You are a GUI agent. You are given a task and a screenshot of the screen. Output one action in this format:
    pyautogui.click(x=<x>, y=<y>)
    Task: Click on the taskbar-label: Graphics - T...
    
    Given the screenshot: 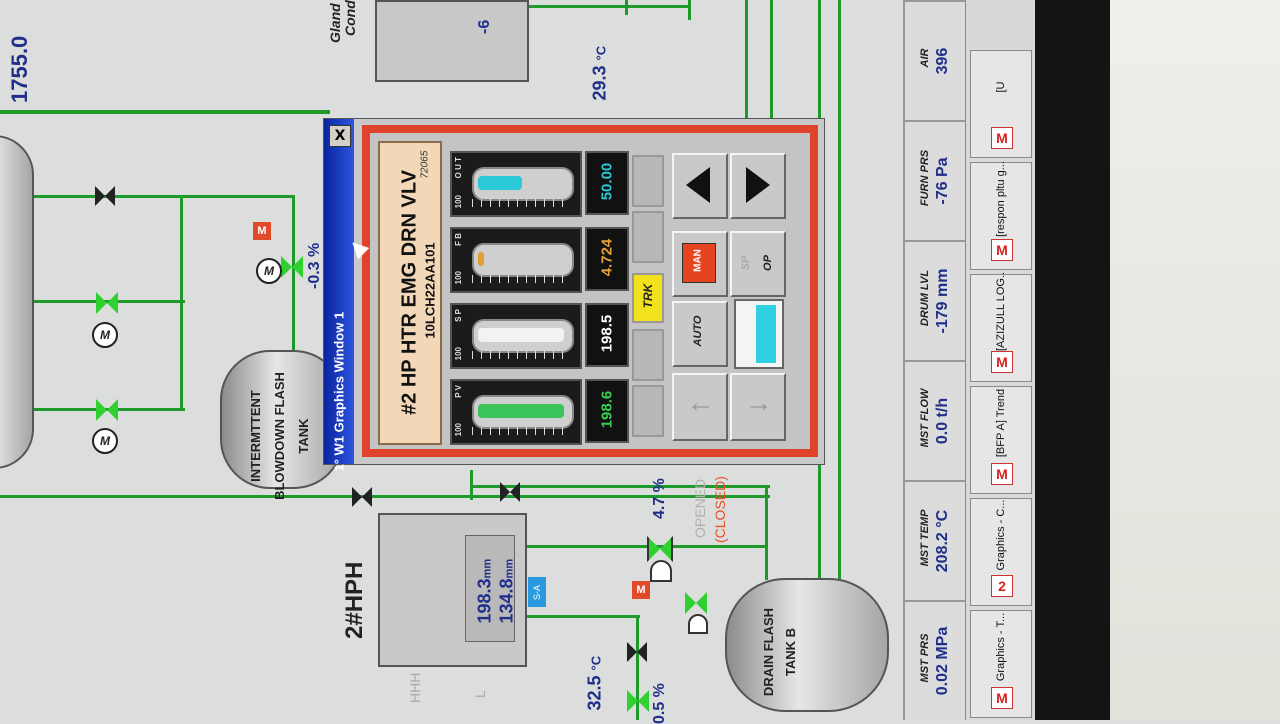 What is the action you would take?
    pyautogui.click(x=1001, y=647)
    